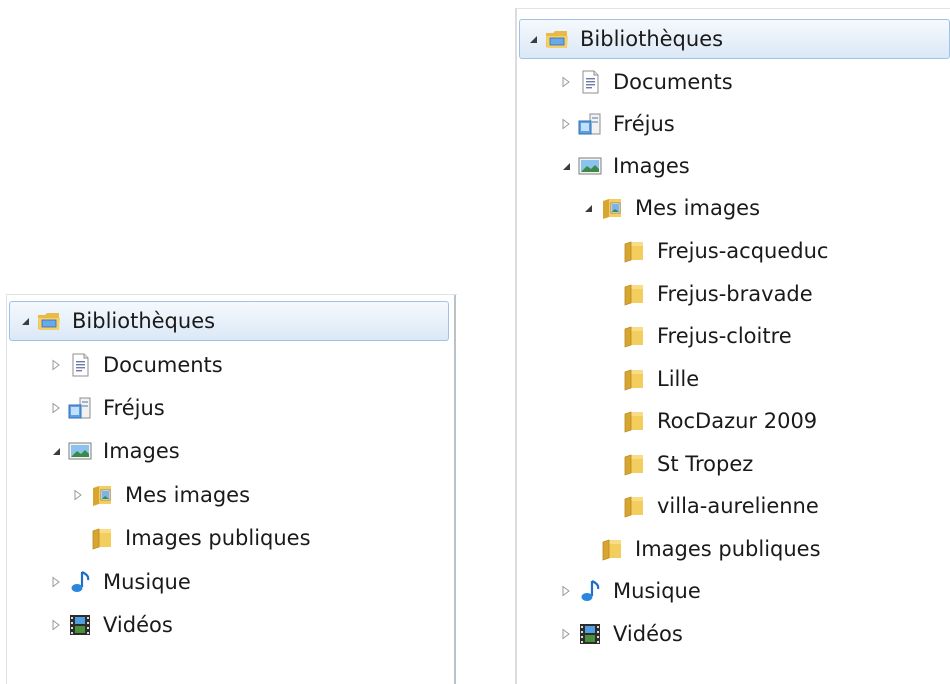  What do you see at coordinates (705, 464) in the screenshot?
I see `tree-item-label: St Tropez` at bounding box center [705, 464].